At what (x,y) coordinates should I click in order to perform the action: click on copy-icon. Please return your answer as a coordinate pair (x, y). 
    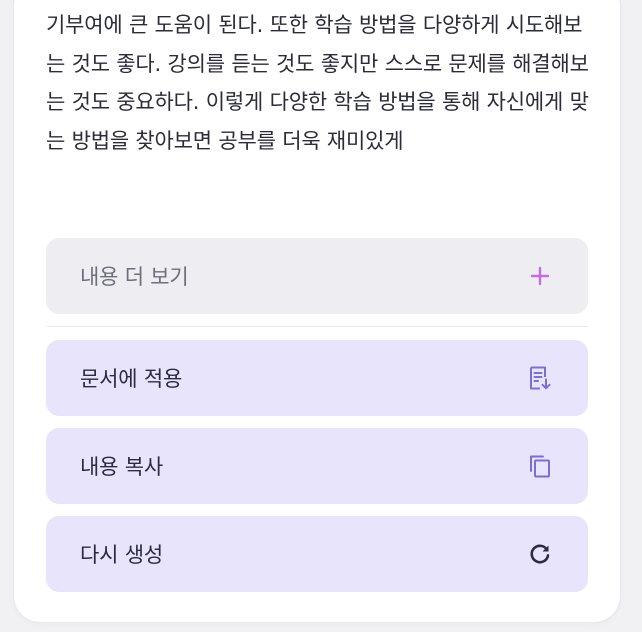
    Looking at the image, I should click on (540, 466).